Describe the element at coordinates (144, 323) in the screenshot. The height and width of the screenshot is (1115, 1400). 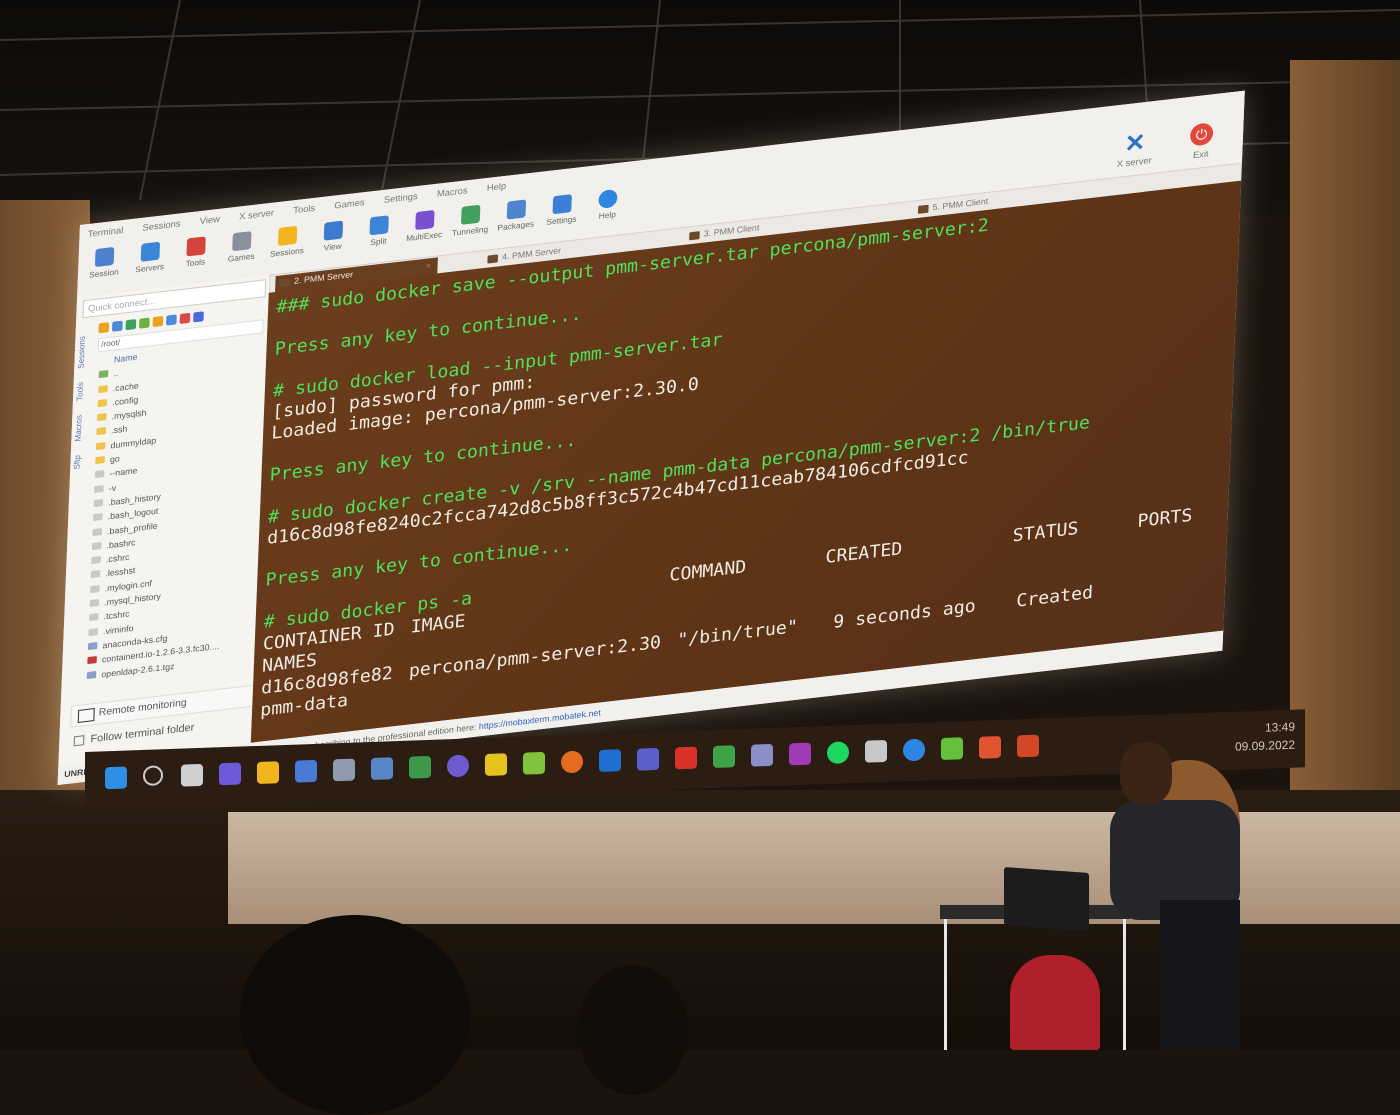
I see `refresh-icon` at that location.